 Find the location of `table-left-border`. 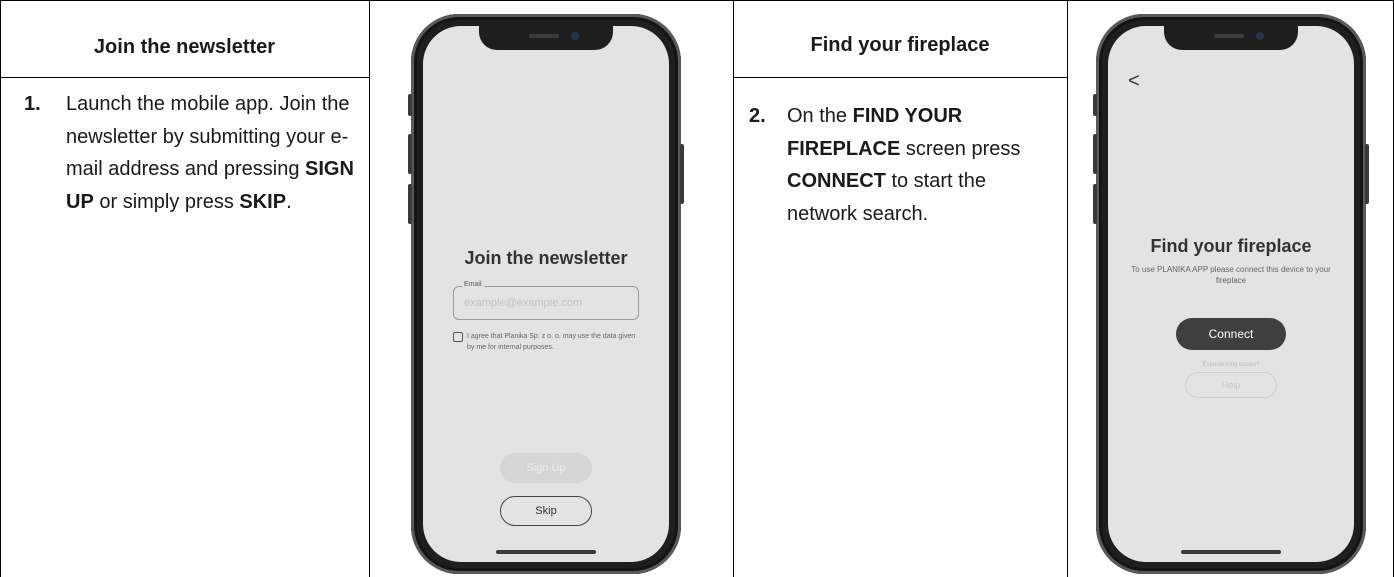

table-left-border is located at coordinates (0, 288).